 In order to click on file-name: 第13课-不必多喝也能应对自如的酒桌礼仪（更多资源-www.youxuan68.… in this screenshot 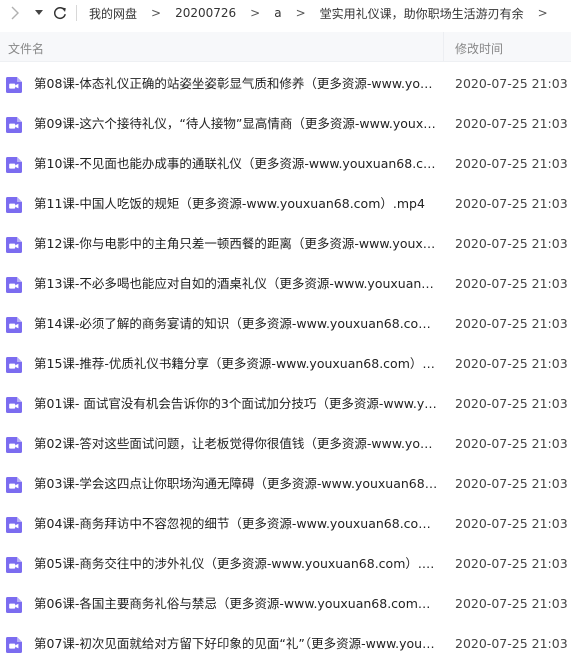, I will do `click(236, 284)`.